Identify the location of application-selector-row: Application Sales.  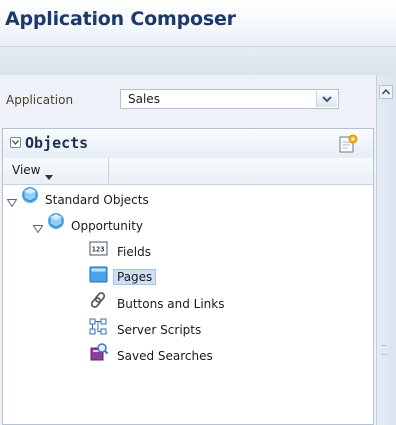
(188, 100).